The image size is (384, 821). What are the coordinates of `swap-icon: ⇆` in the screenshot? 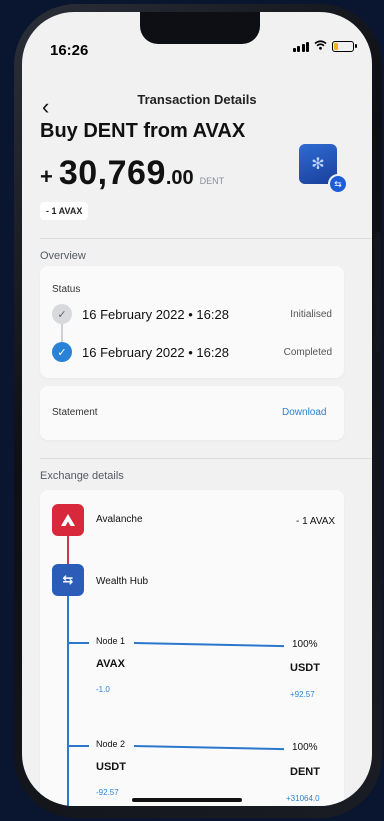 It's located at (68, 580).